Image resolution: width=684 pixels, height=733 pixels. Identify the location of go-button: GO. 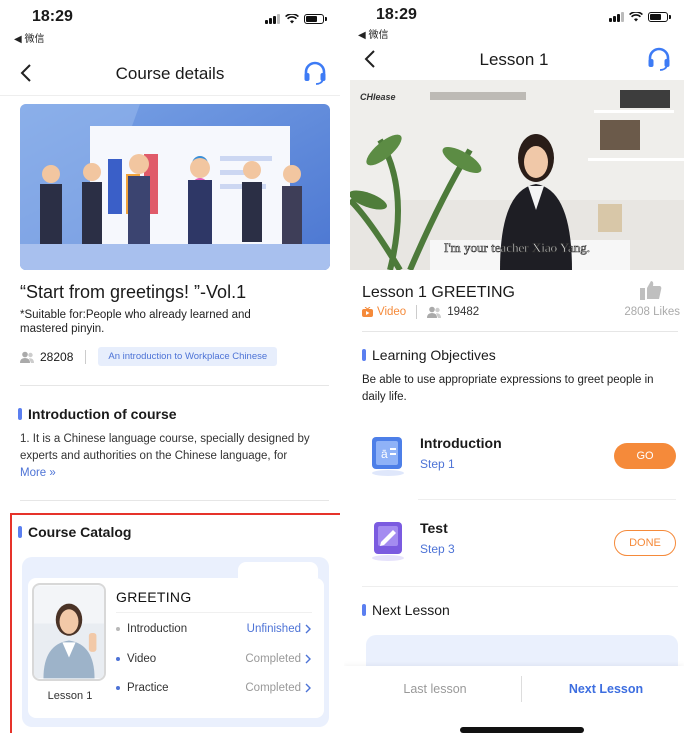
(645, 456).